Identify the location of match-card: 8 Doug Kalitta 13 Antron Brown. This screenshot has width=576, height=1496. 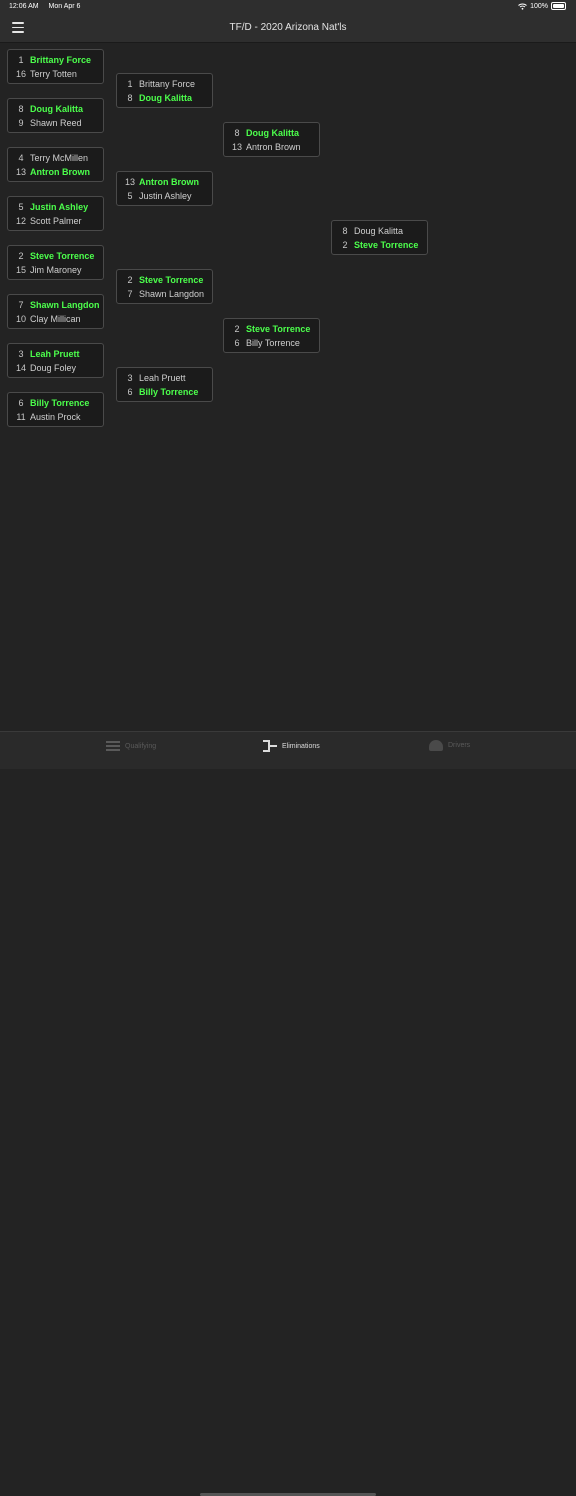
(271, 139).